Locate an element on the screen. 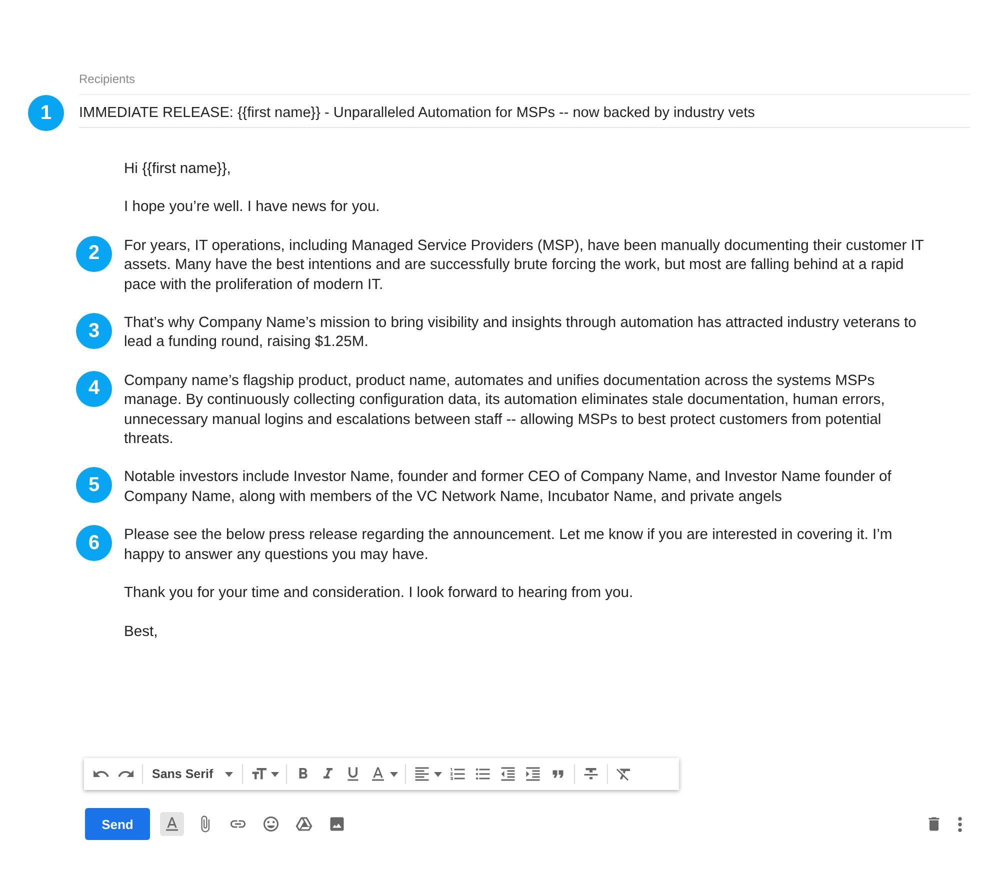  formatting-options-button is located at coordinates (172, 824).